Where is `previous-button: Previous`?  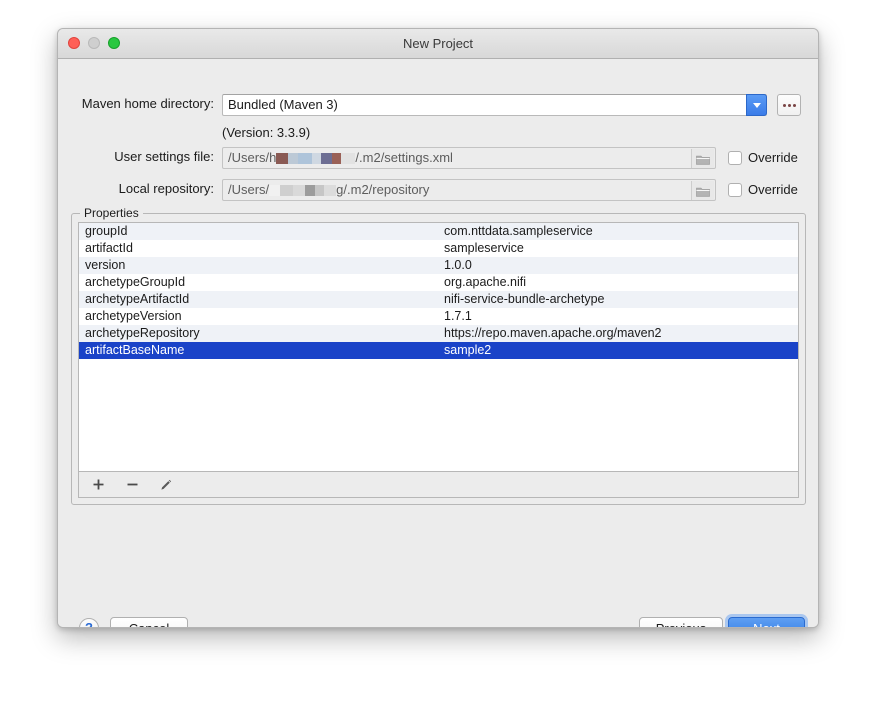 previous-button: Previous is located at coordinates (681, 622).